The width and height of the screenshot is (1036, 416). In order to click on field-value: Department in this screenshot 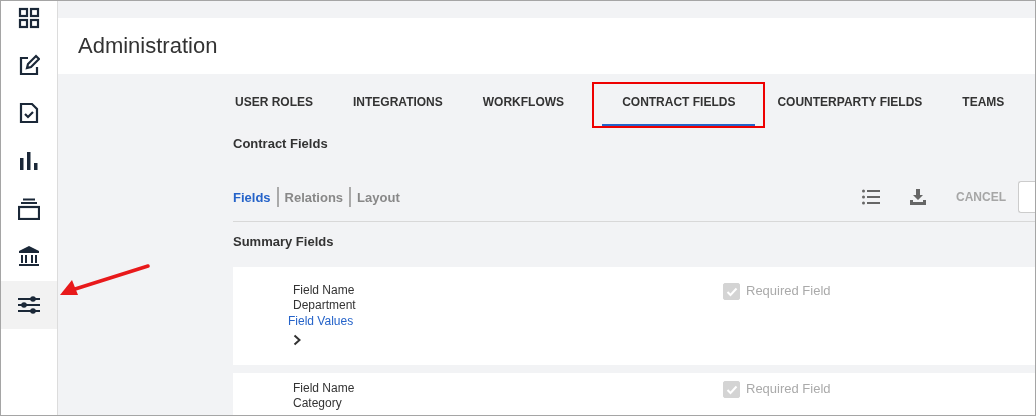, I will do `click(325, 305)`.